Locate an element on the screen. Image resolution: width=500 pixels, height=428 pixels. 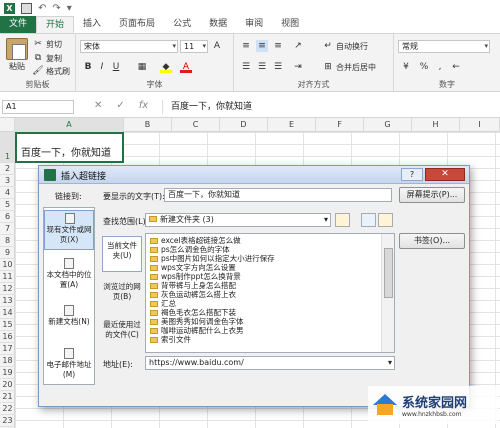
row-header: 13 is located at coordinates (7, 301).